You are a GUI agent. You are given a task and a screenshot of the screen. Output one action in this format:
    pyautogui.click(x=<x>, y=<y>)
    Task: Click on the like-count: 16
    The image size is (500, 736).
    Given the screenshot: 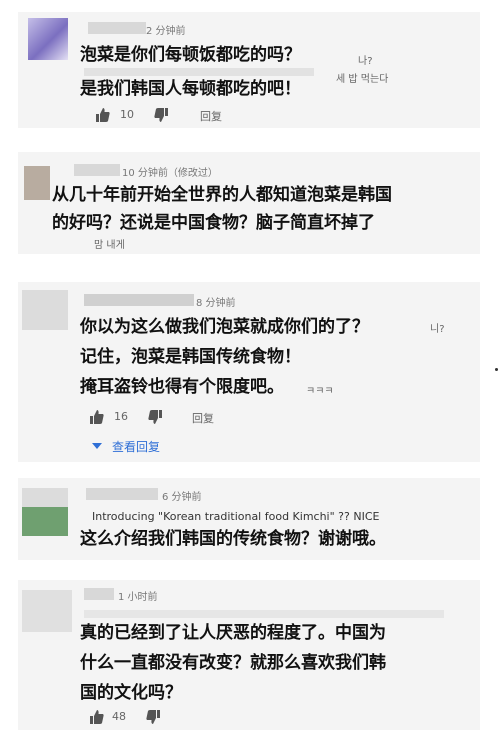 What is the action you would take?
    pyautogui.click(x=121, y=416)
    